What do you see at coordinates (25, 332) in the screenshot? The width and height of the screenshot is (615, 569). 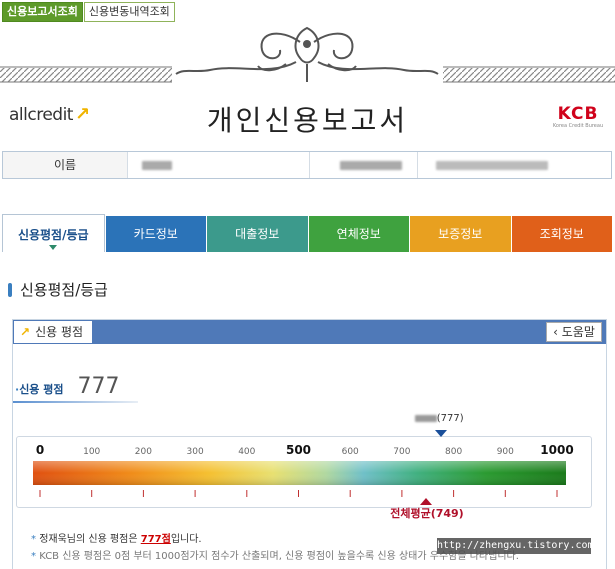 I see `allcredit-arrow-icon: ↗` at bounding box center [25, 332].